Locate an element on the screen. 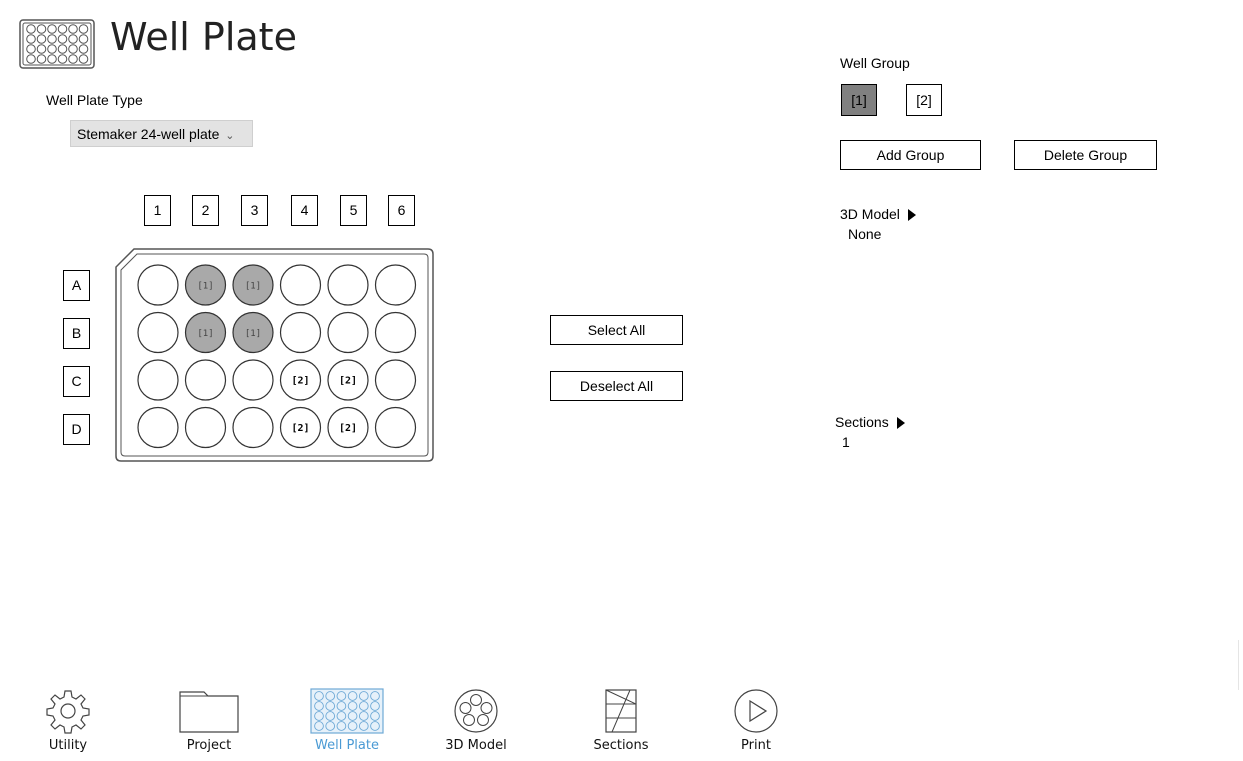 The width and height of the screenshot is (1243, 761). group-1-button: [1] is located at coordinates (859, 100).